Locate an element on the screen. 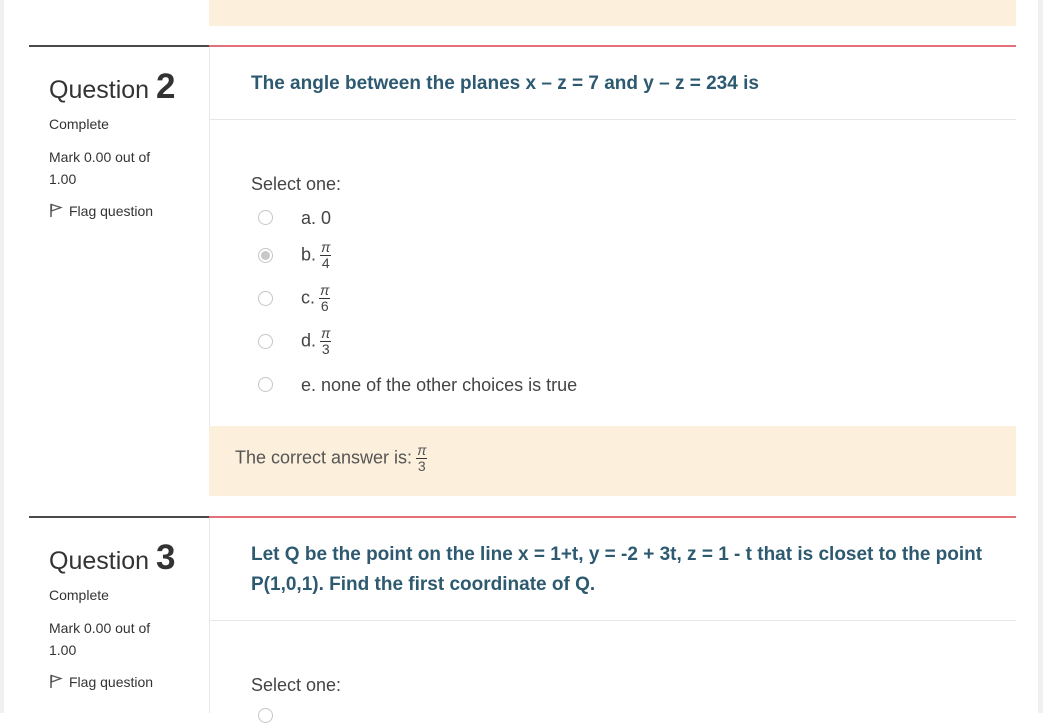  option-fraction: π6 is located at coordinates (325, 298).